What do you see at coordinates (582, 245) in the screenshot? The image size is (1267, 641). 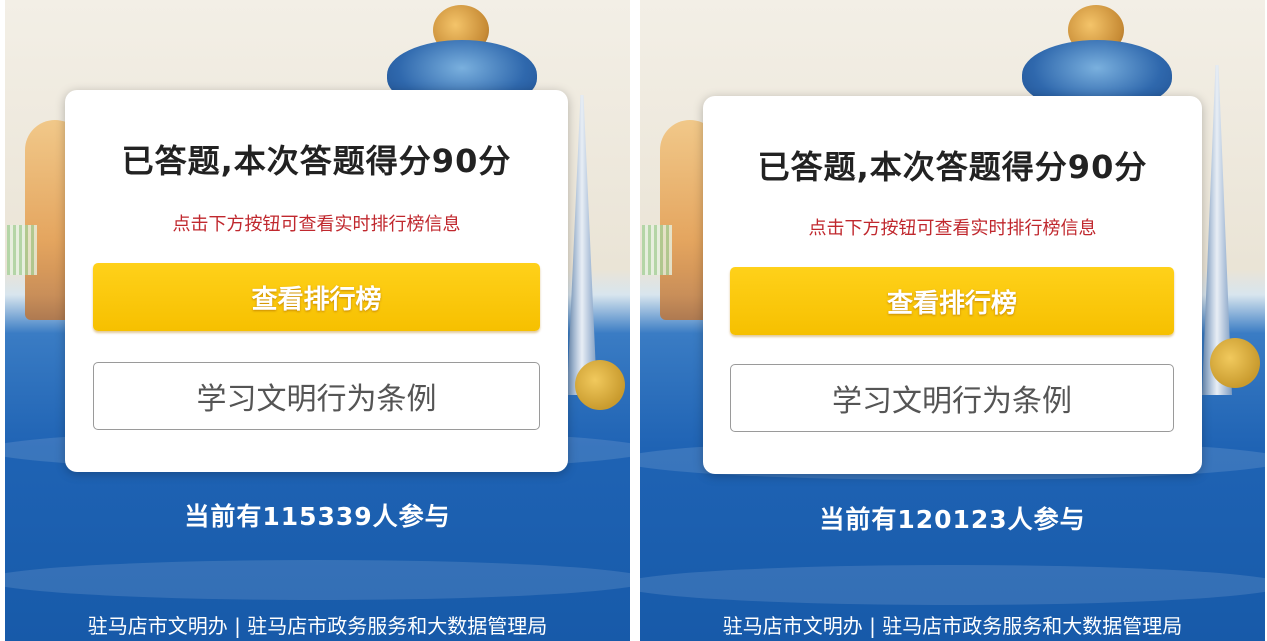 I see `skyscraper-illustration` at bounding box center [582, 245].